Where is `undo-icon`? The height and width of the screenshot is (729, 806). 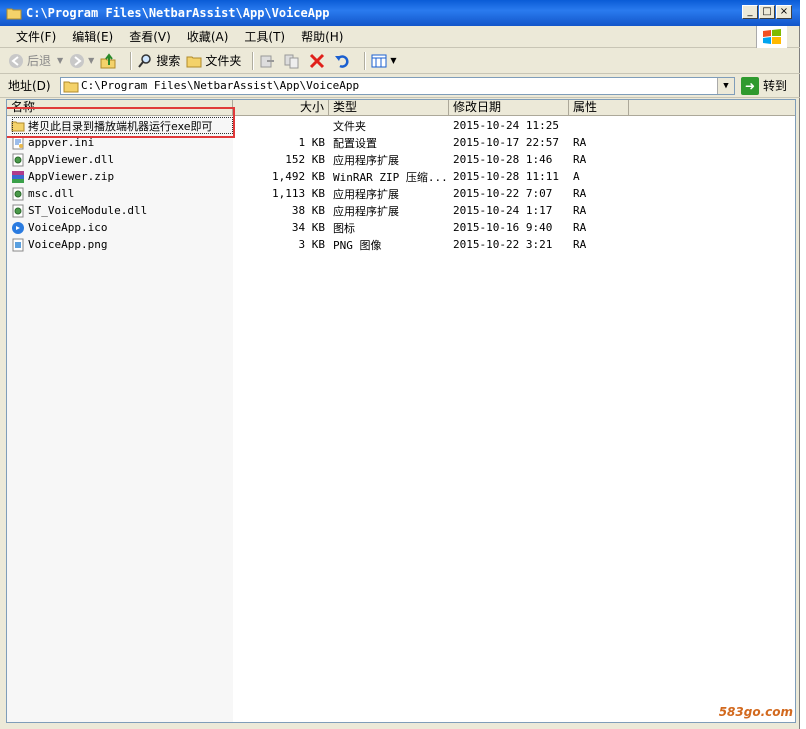
undo-icon is located at coordinates (342, 61).